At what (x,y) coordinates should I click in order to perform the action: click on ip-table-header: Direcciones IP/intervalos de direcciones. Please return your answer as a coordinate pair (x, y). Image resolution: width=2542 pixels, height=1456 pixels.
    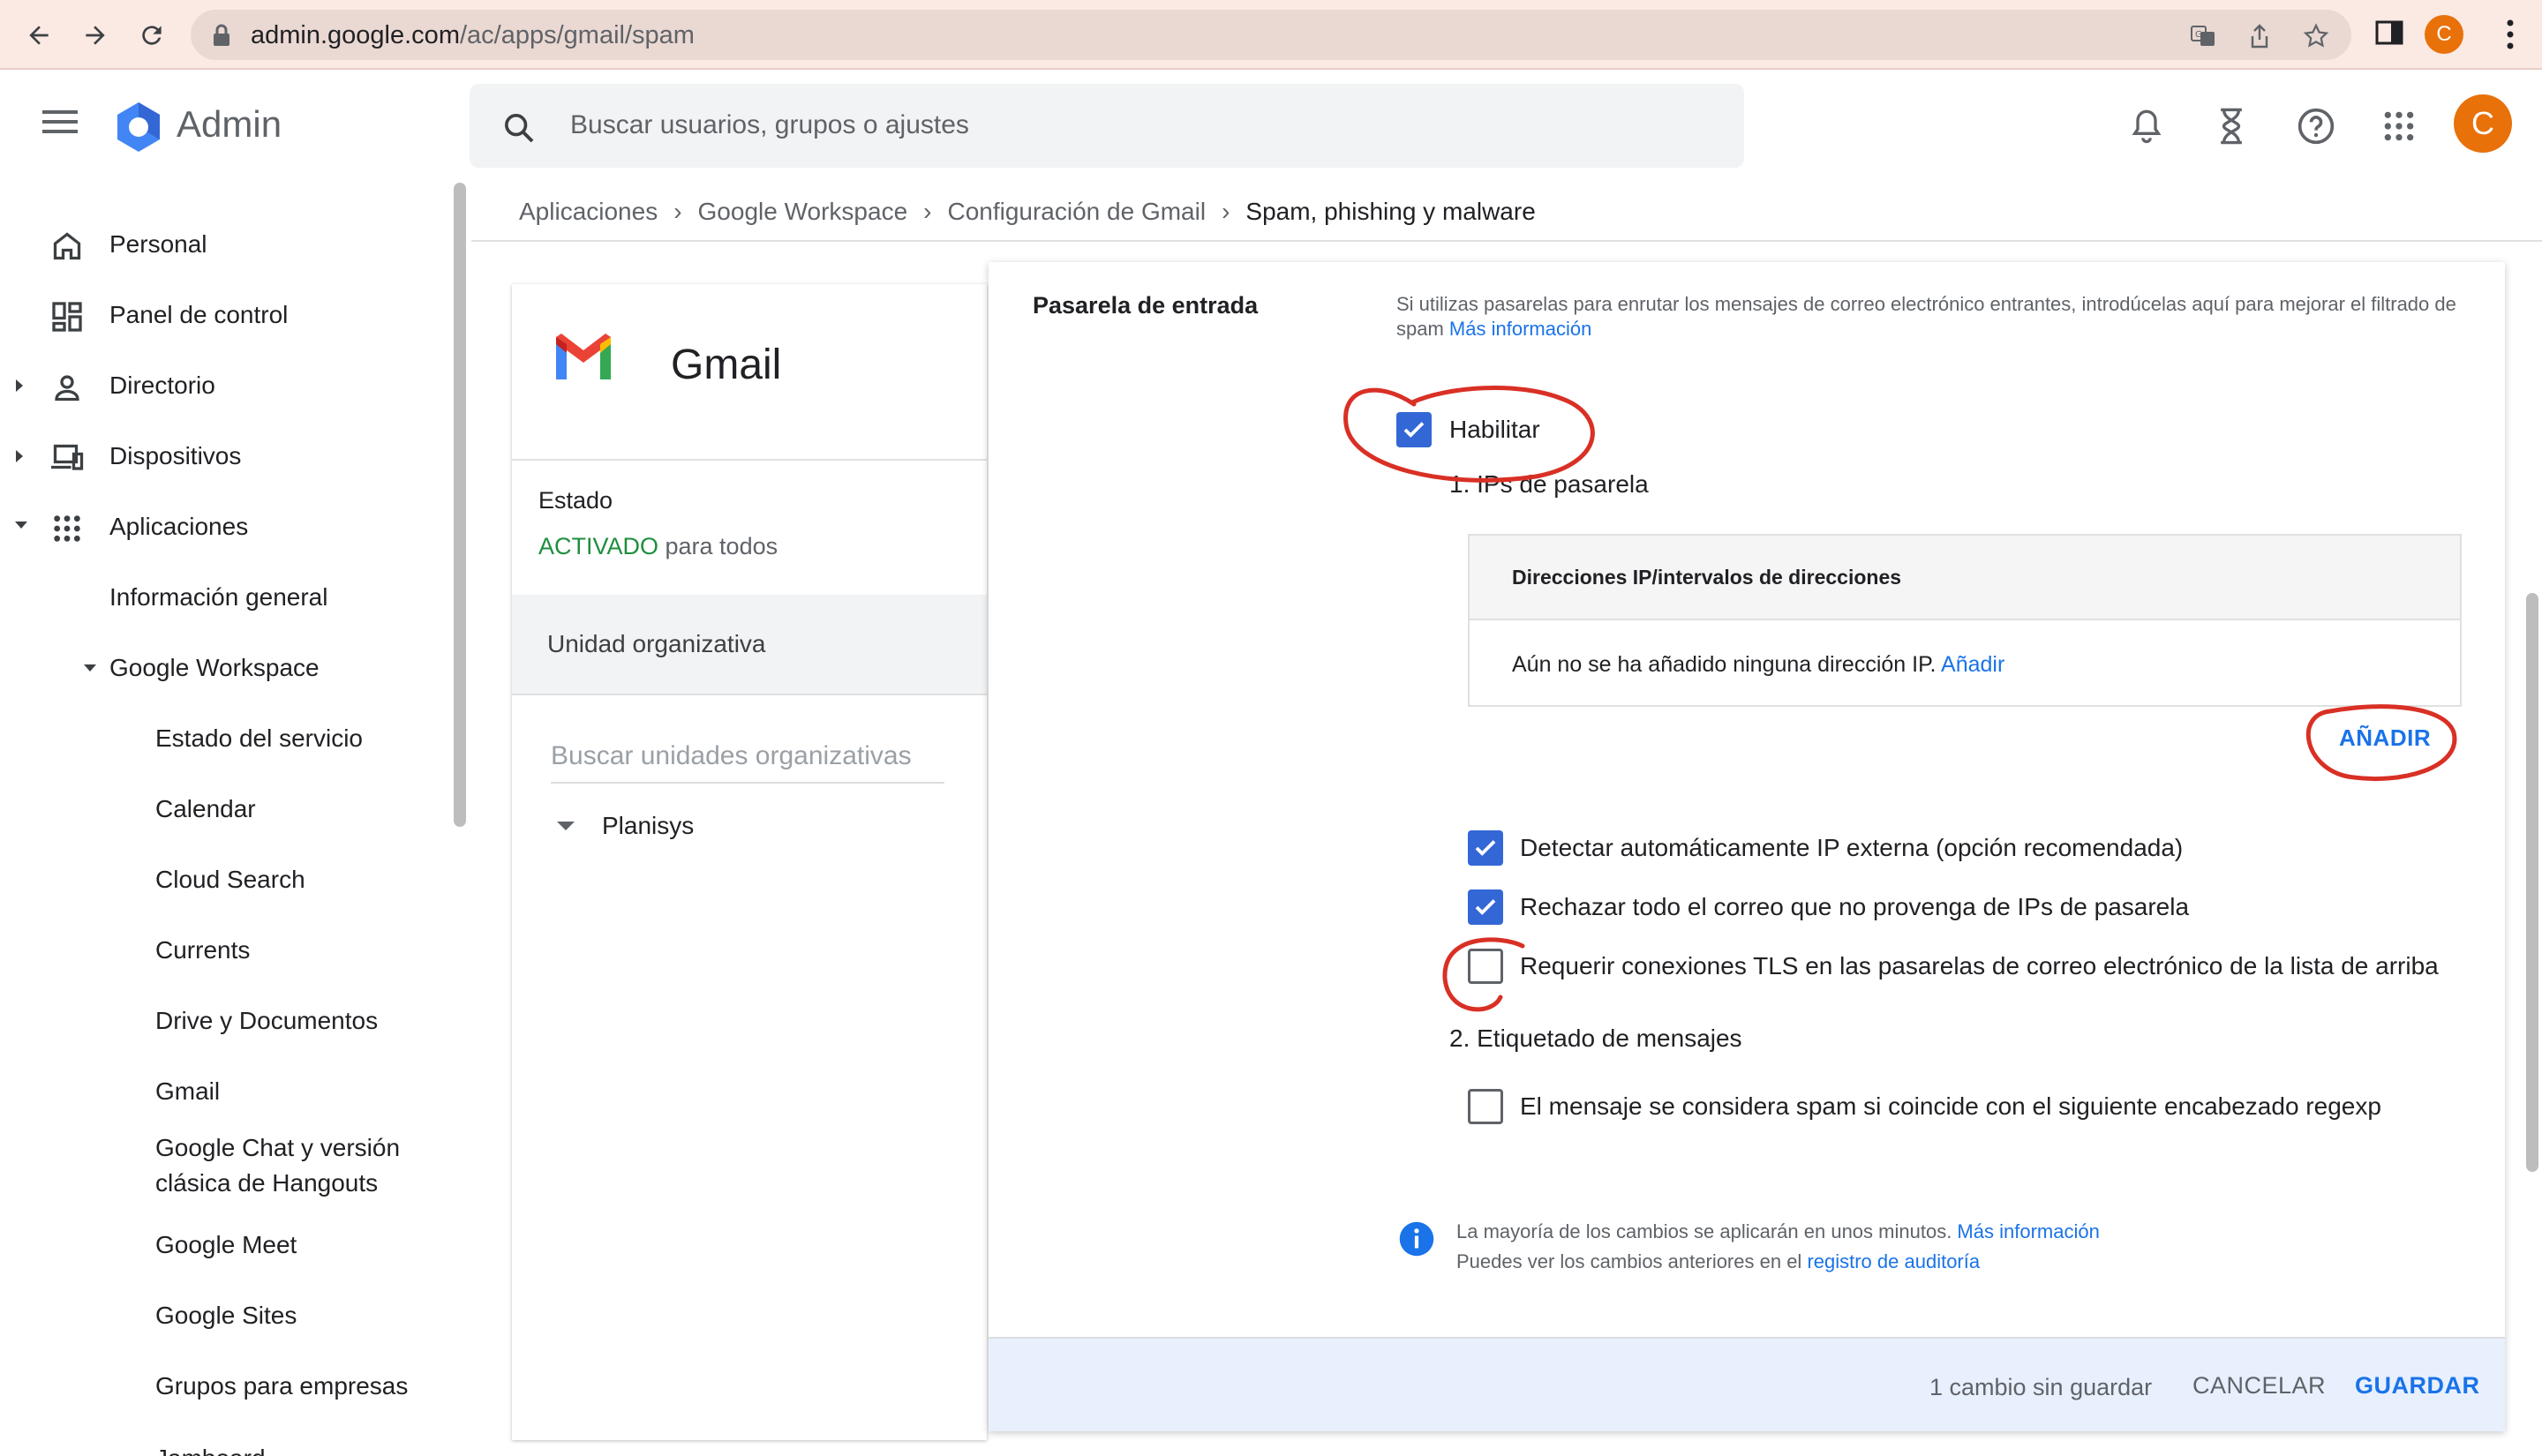
    Looking at the image, I should click on (1965, 578).